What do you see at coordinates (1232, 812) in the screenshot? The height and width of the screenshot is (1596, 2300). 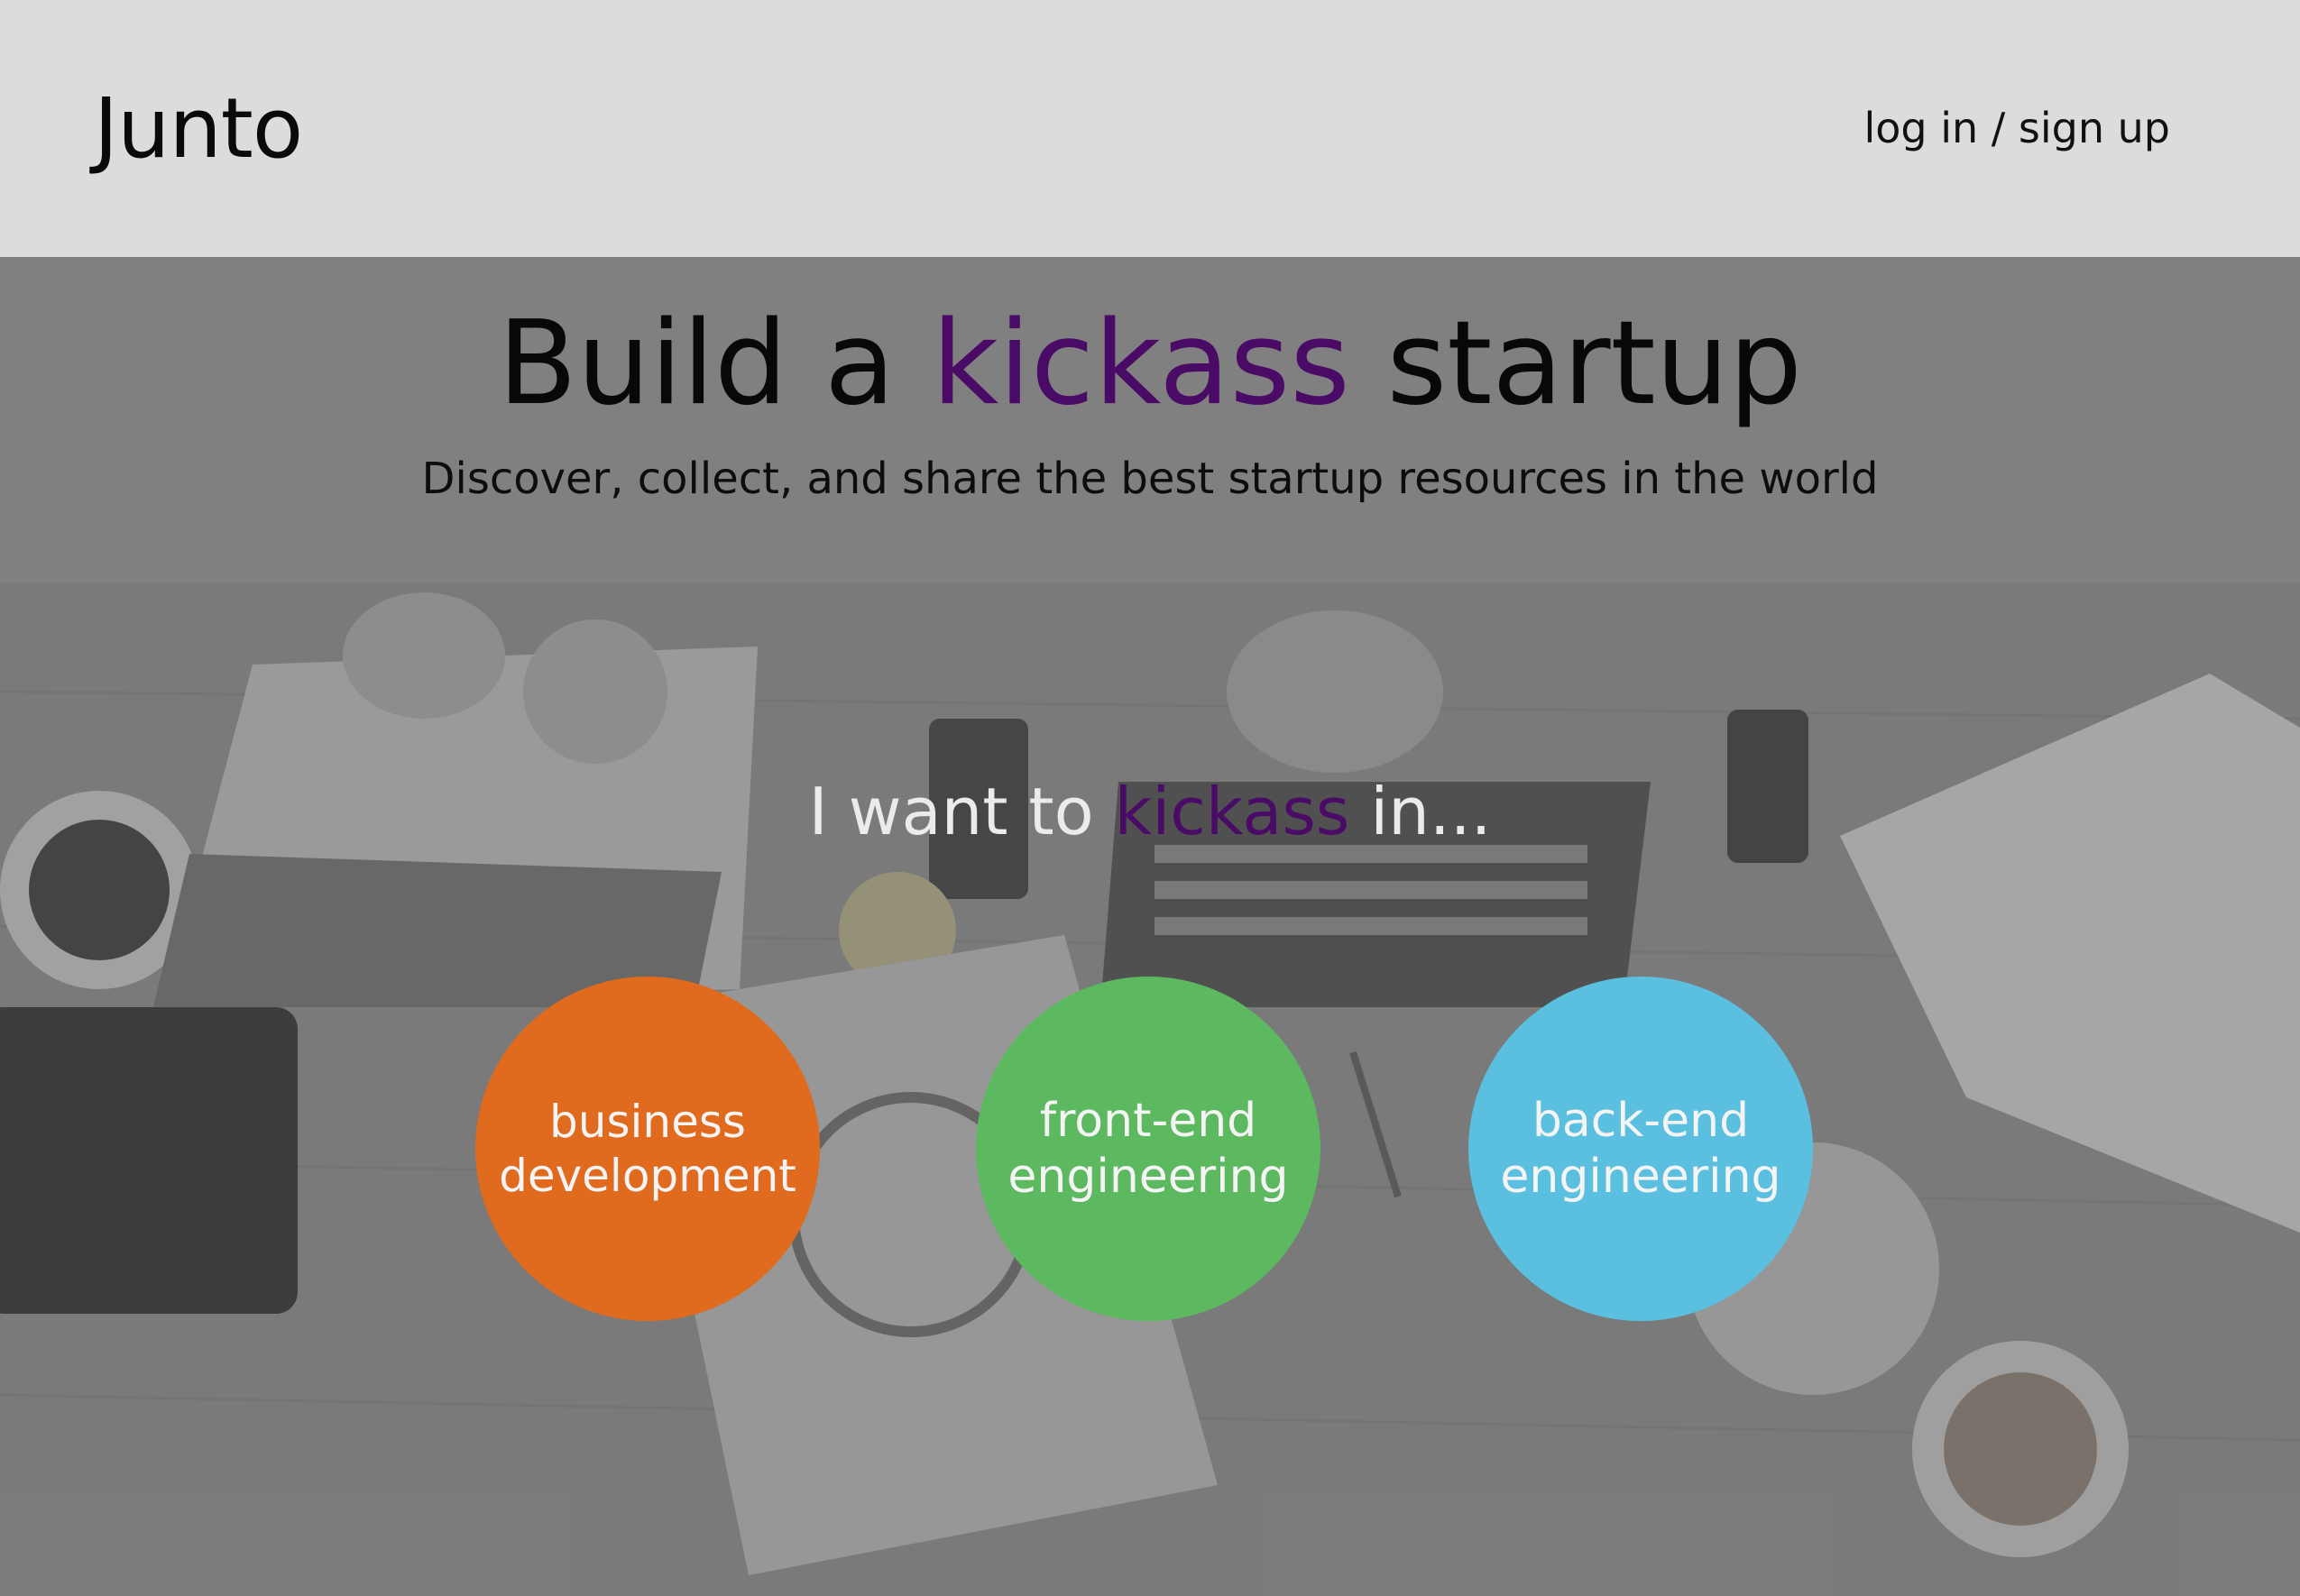 I see `prompt-accent: kickass` at bounding box center [1232, 812].